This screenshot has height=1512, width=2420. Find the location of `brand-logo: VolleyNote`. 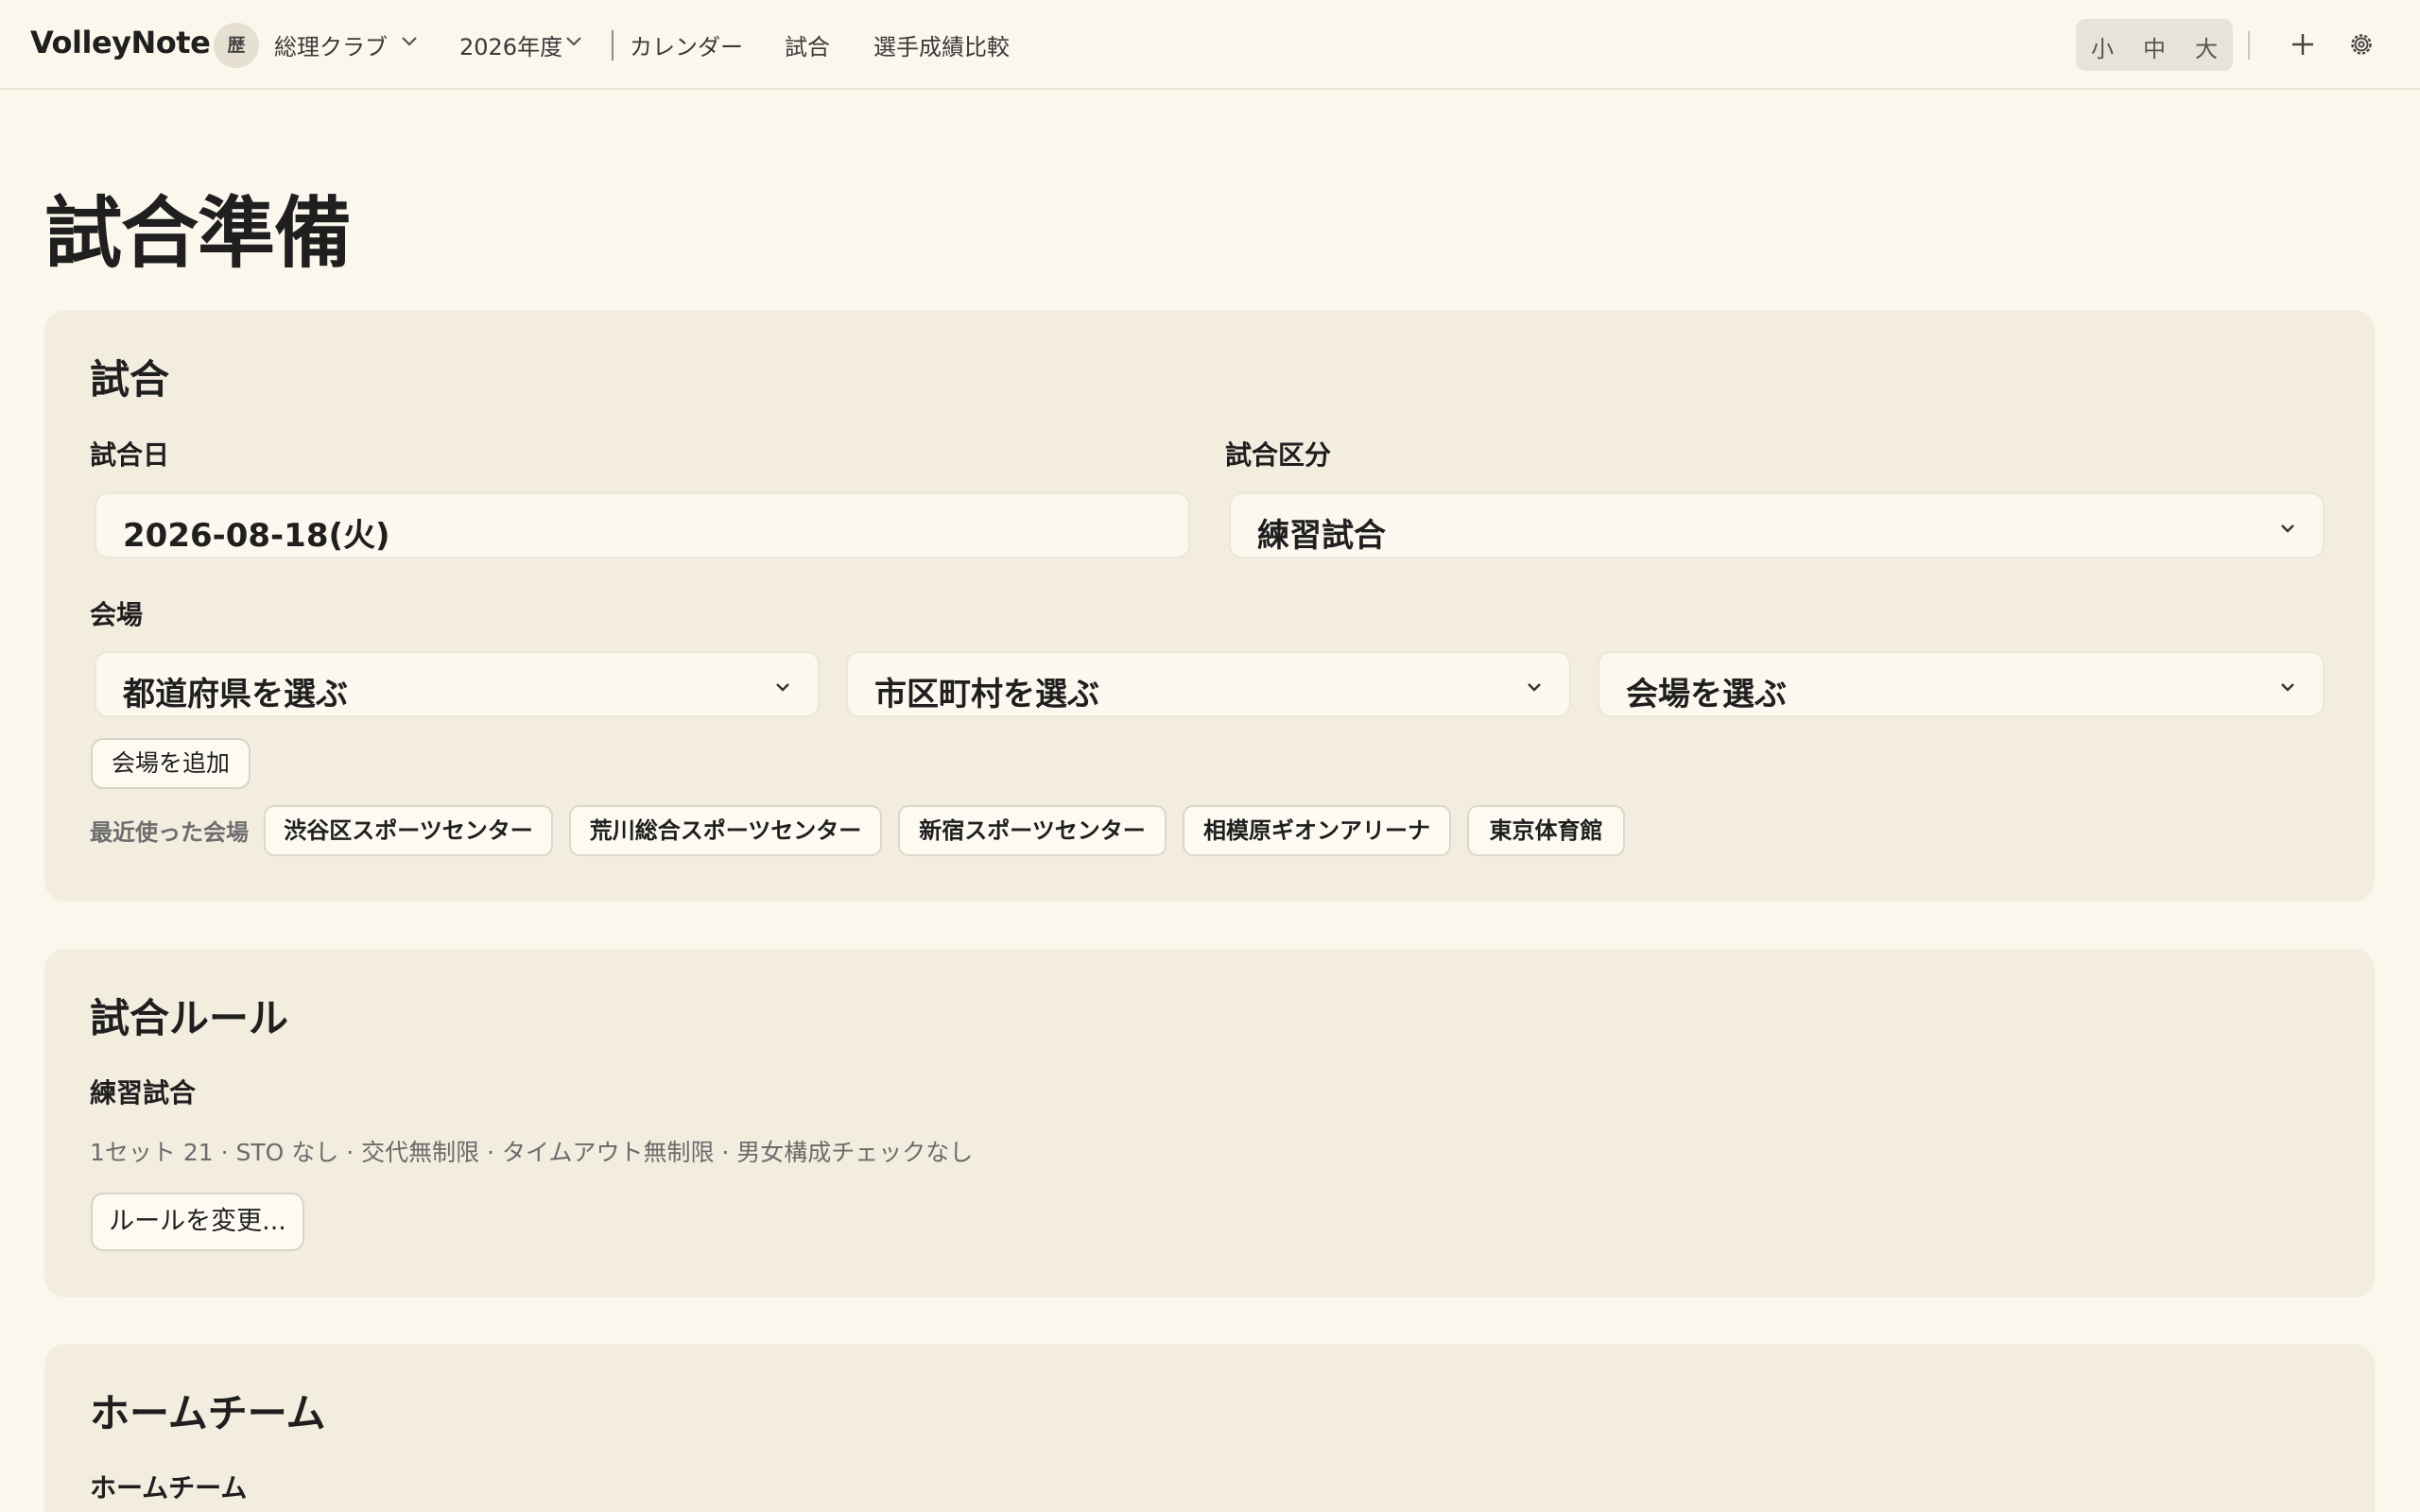

brand-logo: VolleyNote is located at coordinates (120, 42).